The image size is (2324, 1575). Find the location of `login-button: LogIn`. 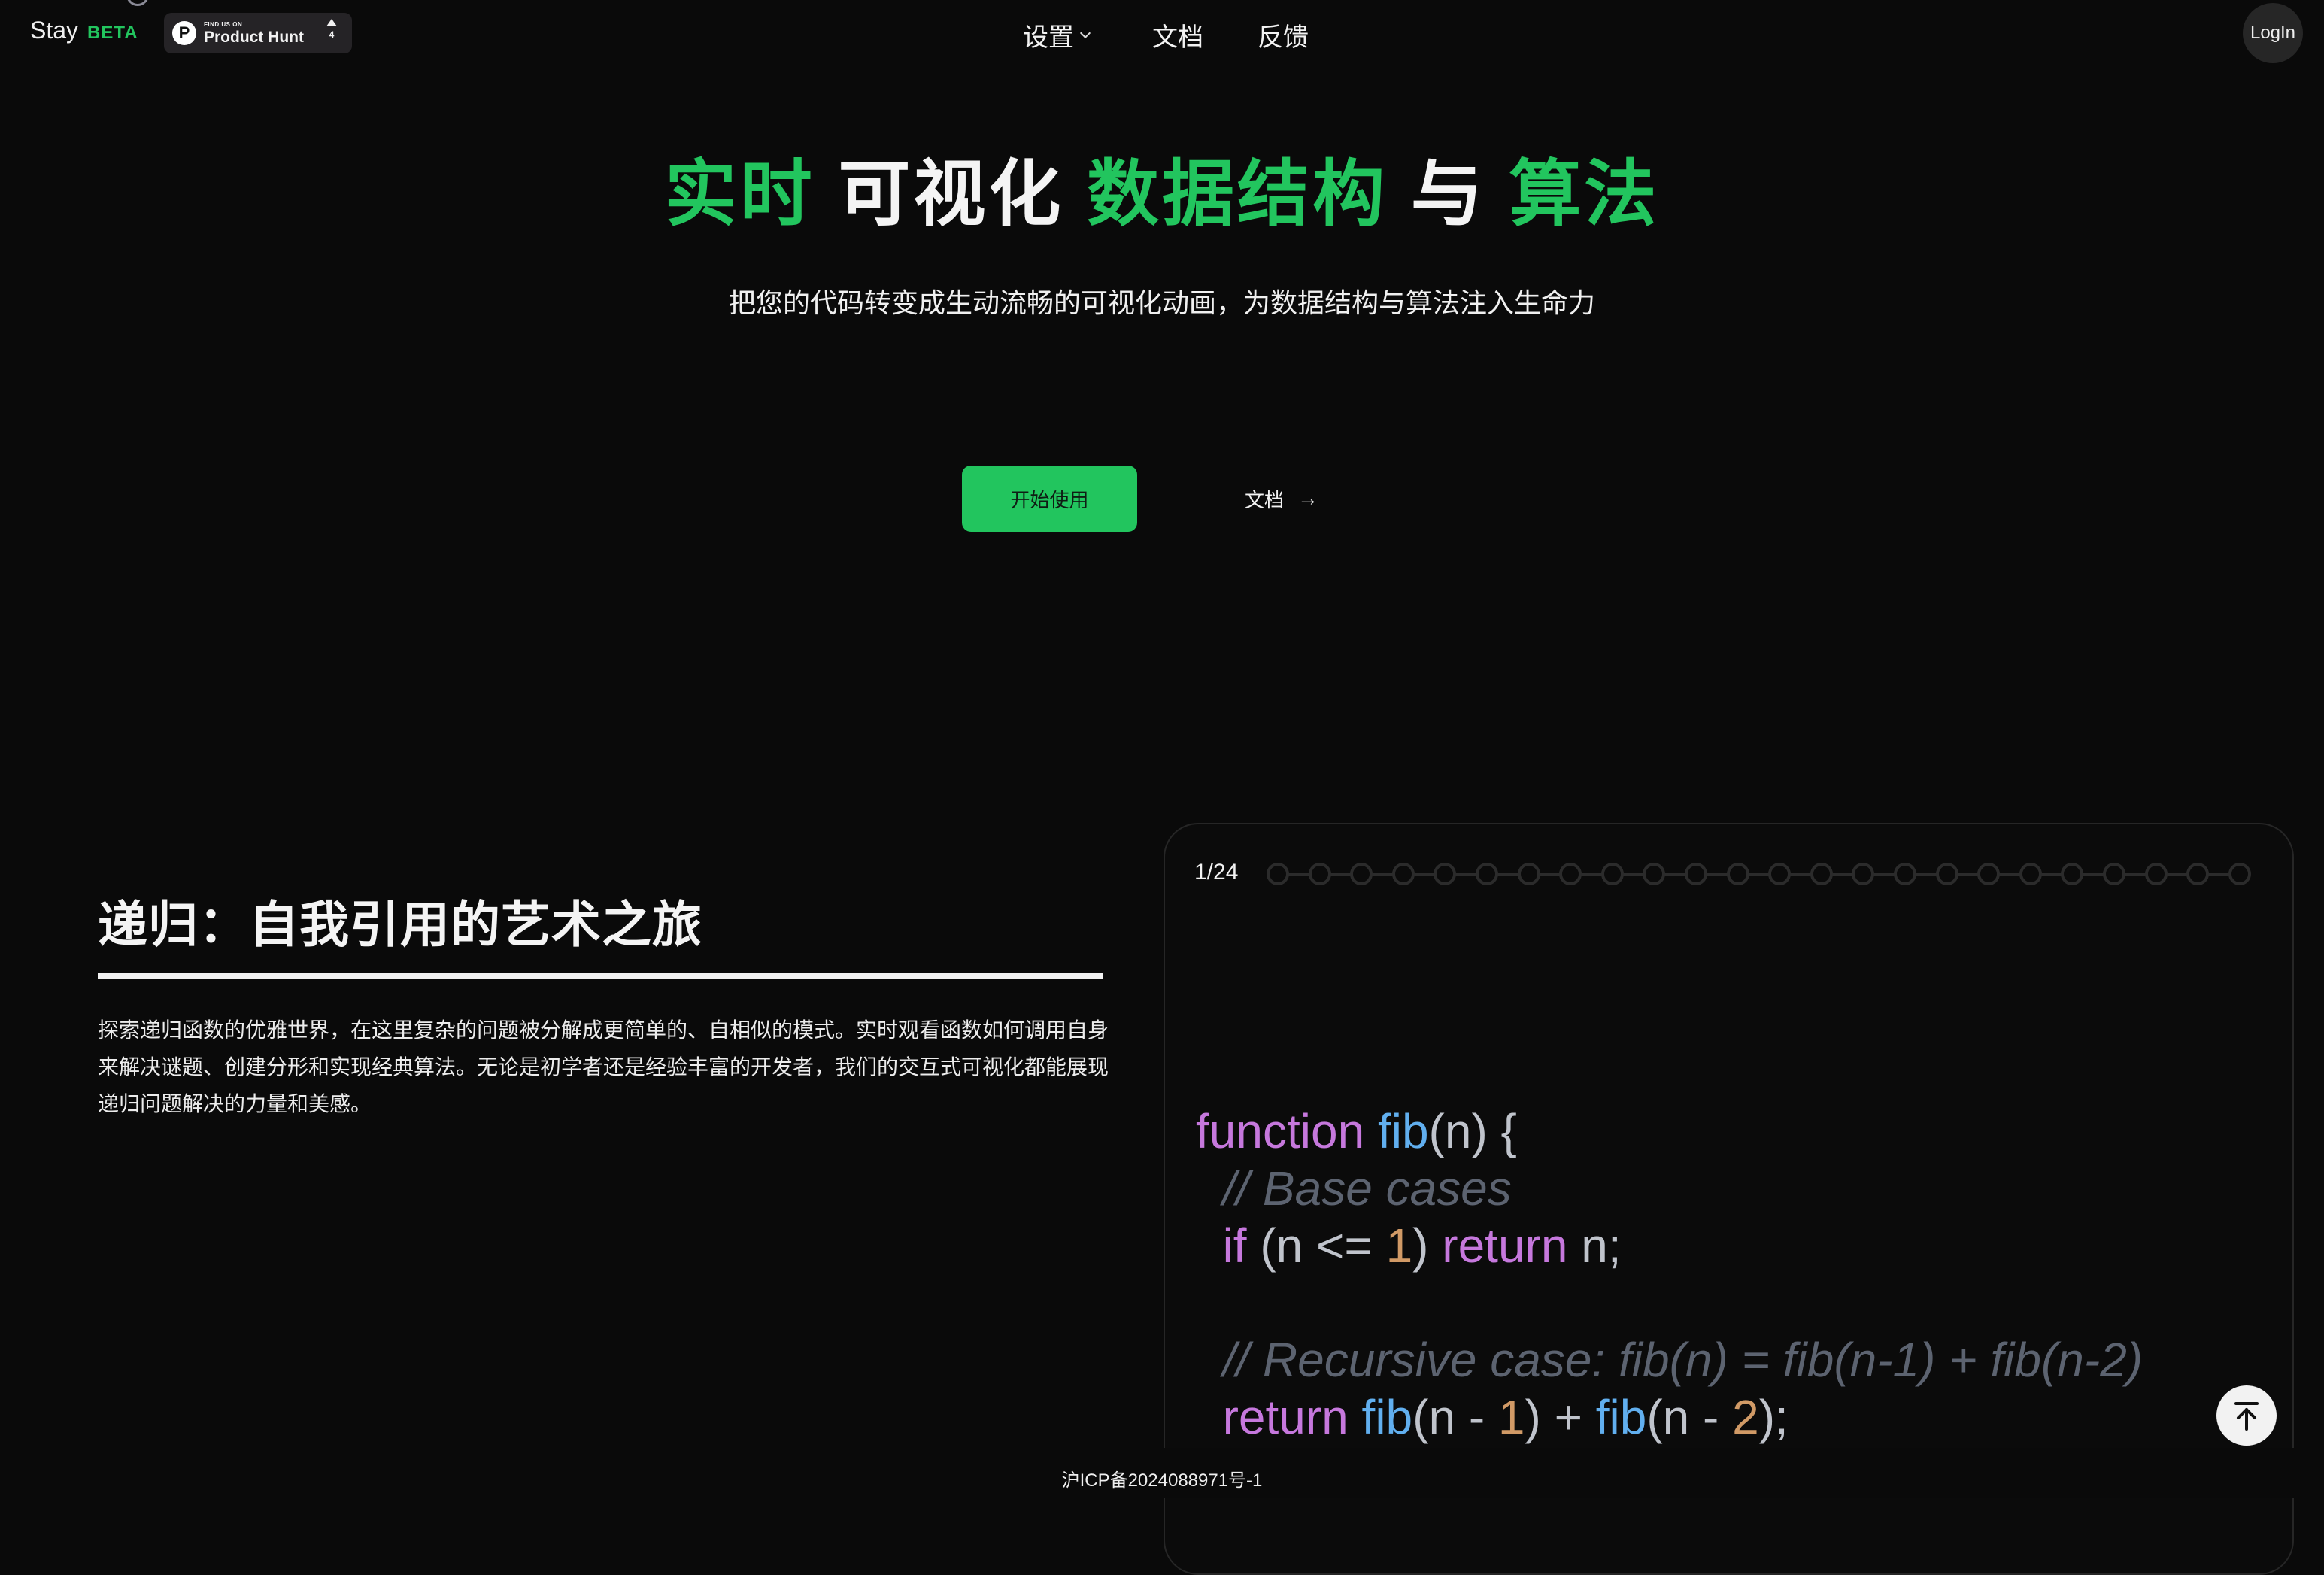

login-button: LogIn is located at coordinates (2273, 33).